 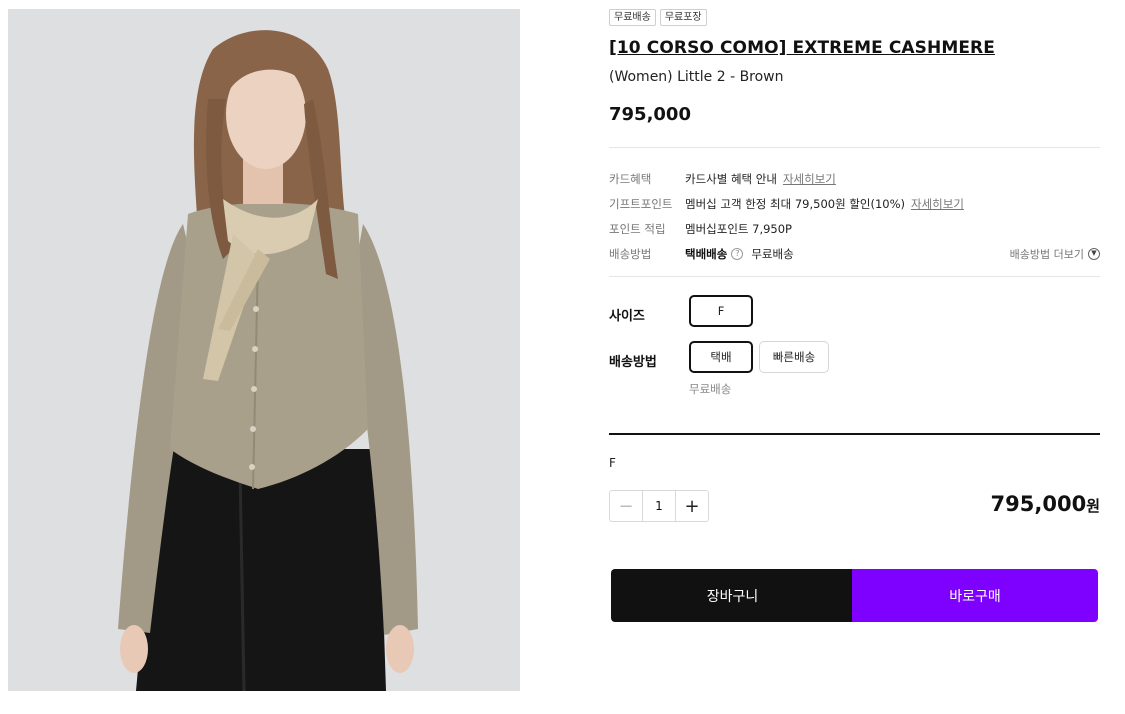 What do you see at coordinates (737, 253) in the screenshot?
I see `help-icon: ?` at bounding box center [737, 253].